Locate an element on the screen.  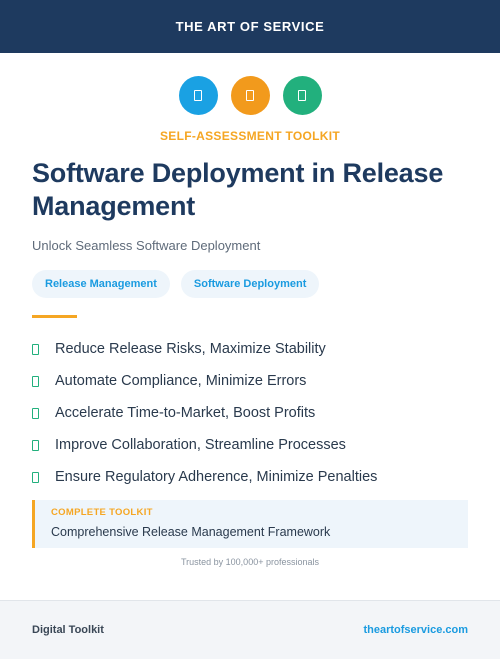
benefit-item: Reduce Release Risks, Maximize Stability is located at coordinates (204, 349).